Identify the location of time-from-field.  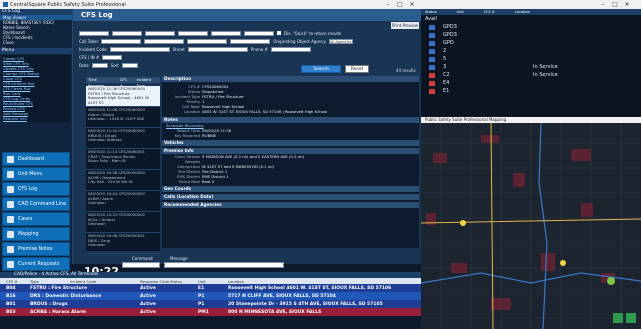
(160, 33).